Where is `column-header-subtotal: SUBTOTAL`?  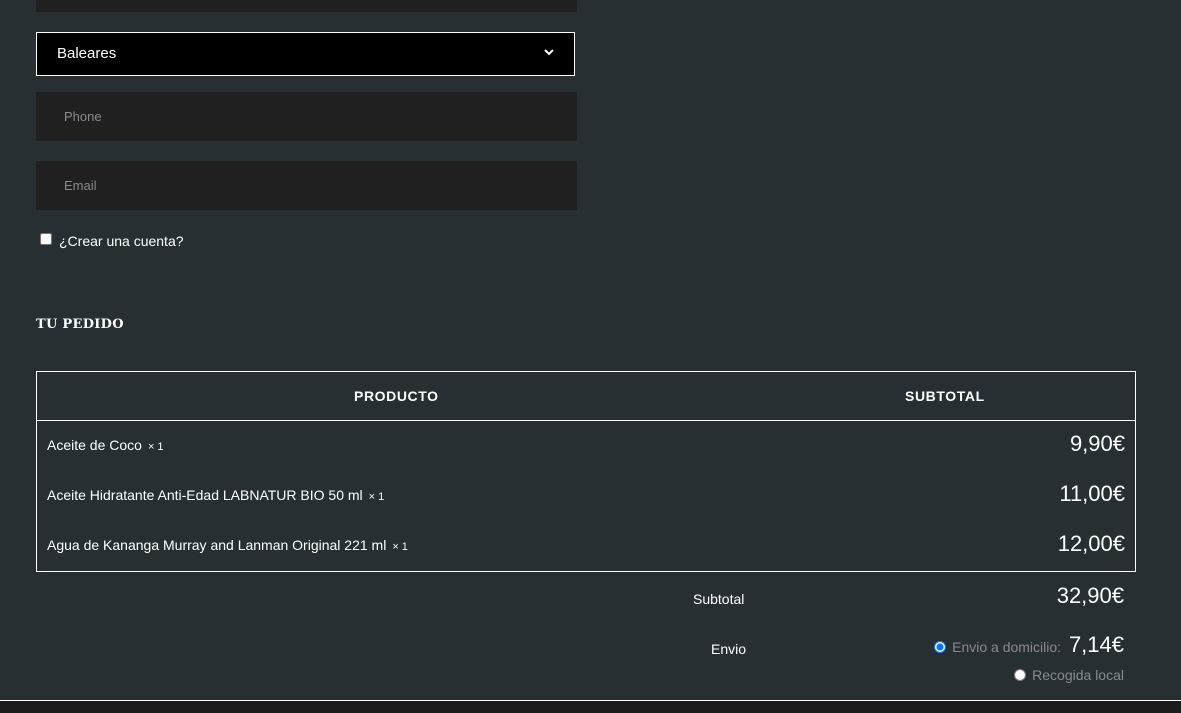
column-header-subtotal: SUBTOTAL is located at coordinates (945, 396).